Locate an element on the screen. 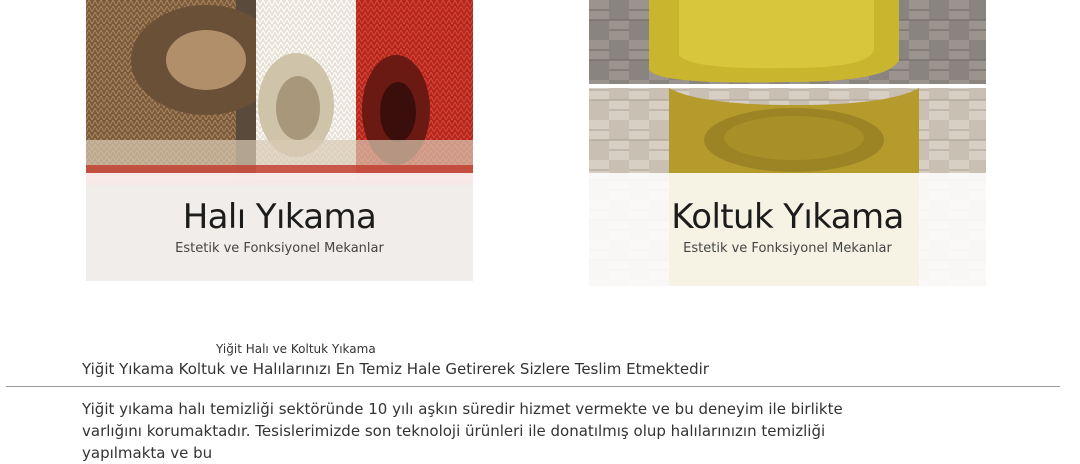 Image resolution: width=1080 pixels, height=464 pixels. card-title: Halı Yıkama is located at coordinates (279, 217).